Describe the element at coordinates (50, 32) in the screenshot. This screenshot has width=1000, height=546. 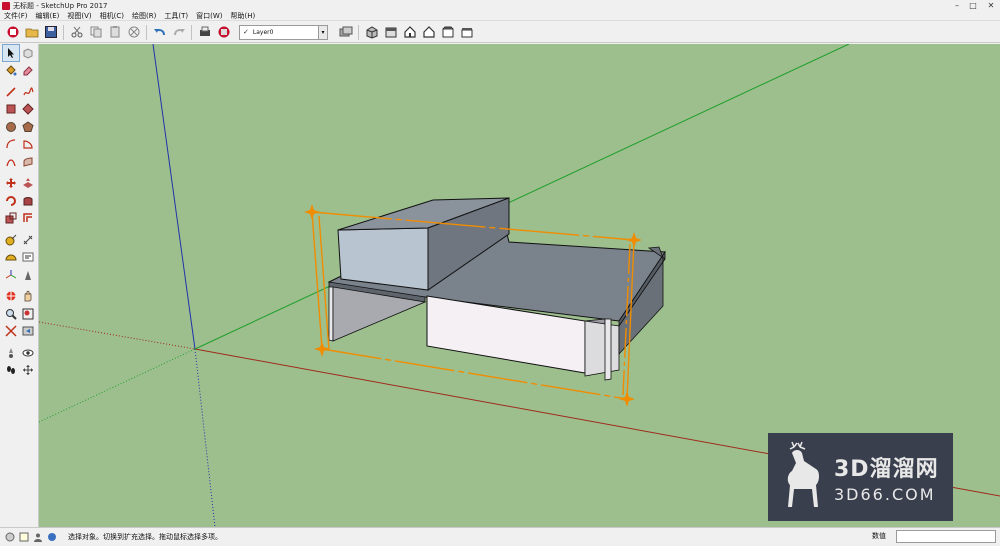
I see `save-icon` at that location.